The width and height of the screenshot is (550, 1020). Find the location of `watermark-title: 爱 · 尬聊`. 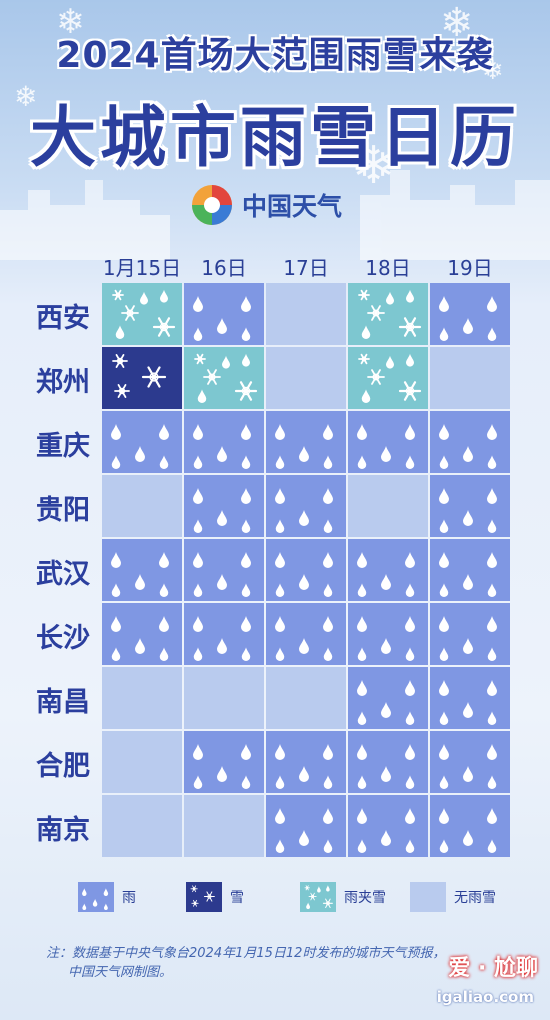

watermark-title: 爱 · 尬聊 is located at coordinates (493, 968).